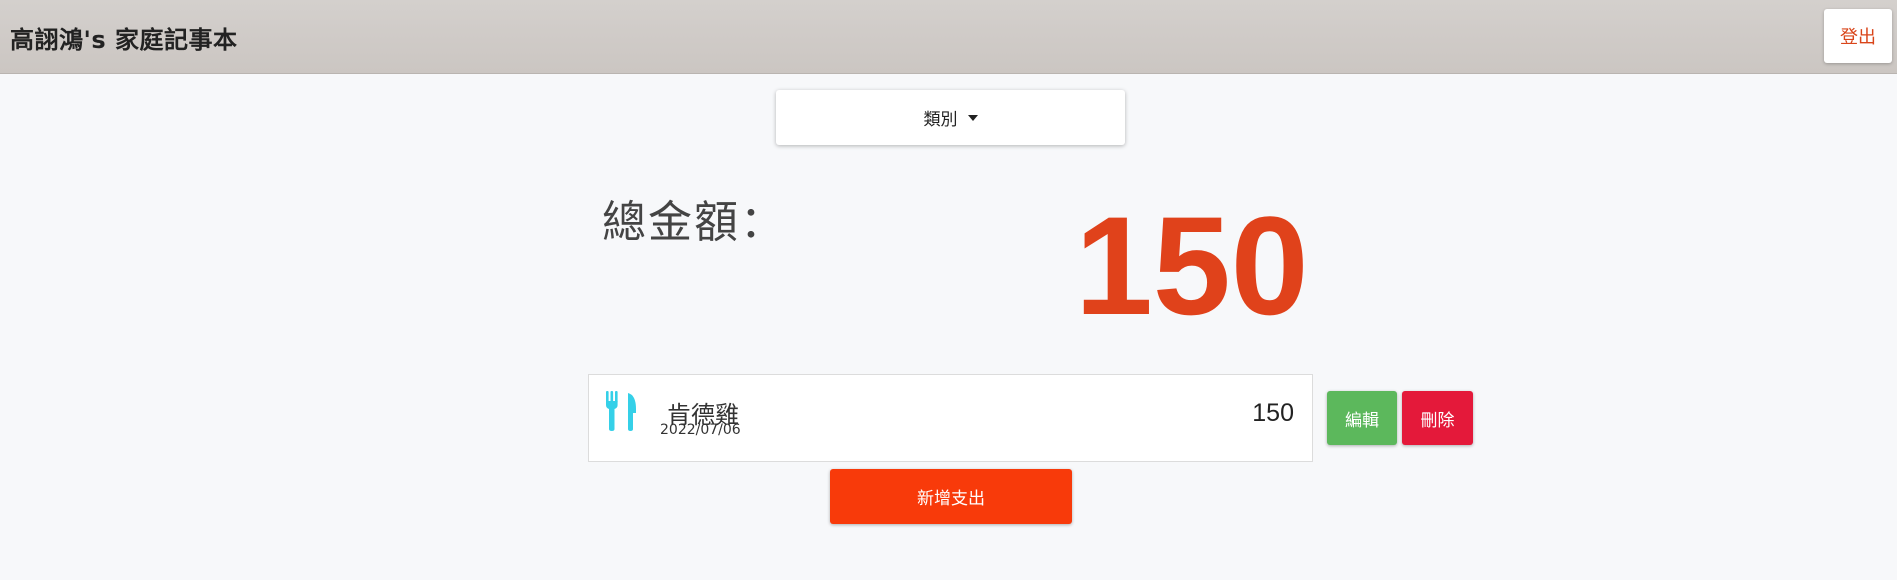 The image size is (1897, 580). Describe the element at coordinates (694, 222) in the screenshot. I see `total-amount-label: 總金額：` at that location.